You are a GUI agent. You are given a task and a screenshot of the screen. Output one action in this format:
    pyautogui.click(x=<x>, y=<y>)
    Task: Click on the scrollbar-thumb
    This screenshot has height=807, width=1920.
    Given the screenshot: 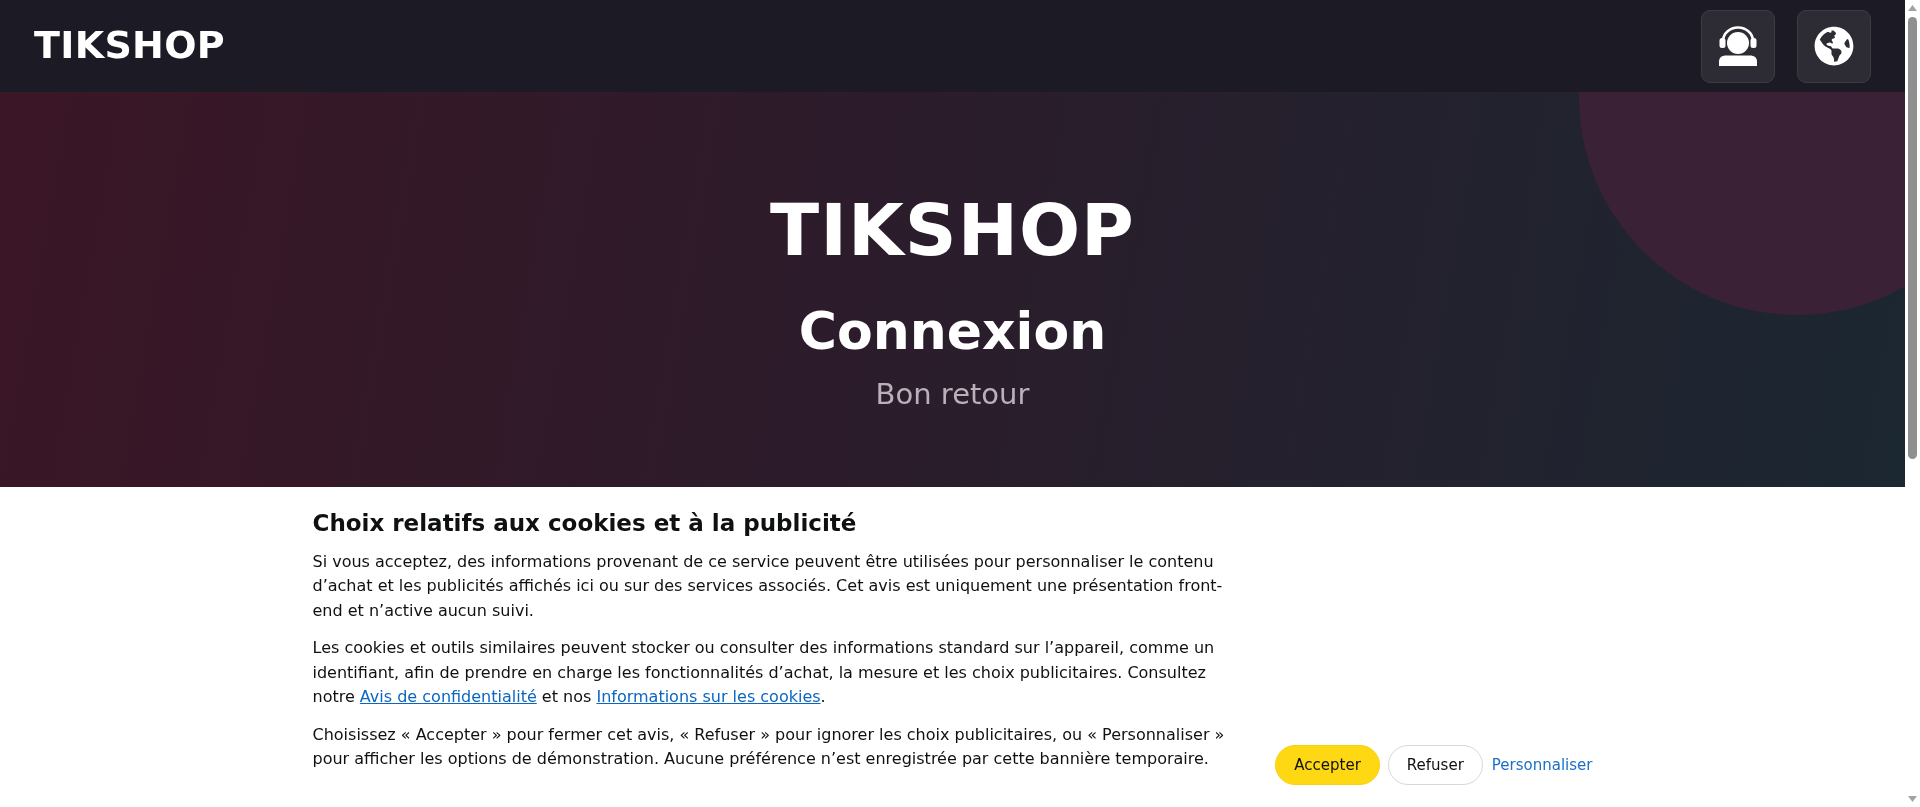 What is the action you would take?
    pyautogui.click(x=1912, y=238)
    